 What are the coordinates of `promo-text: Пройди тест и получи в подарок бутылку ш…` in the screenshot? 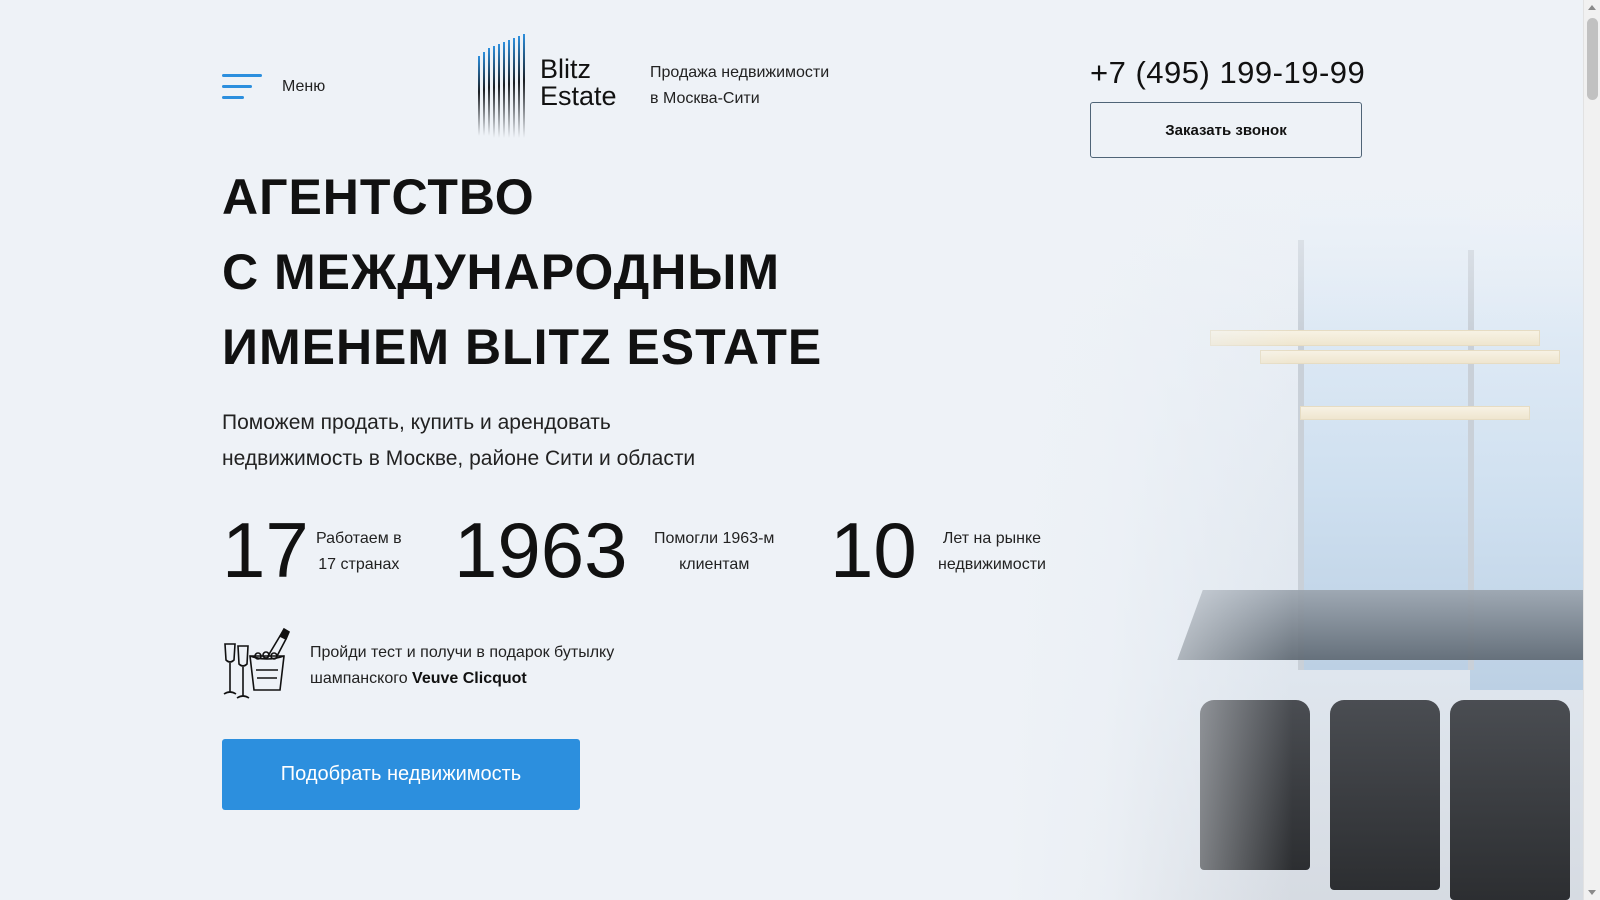 It's located at (462, 666).